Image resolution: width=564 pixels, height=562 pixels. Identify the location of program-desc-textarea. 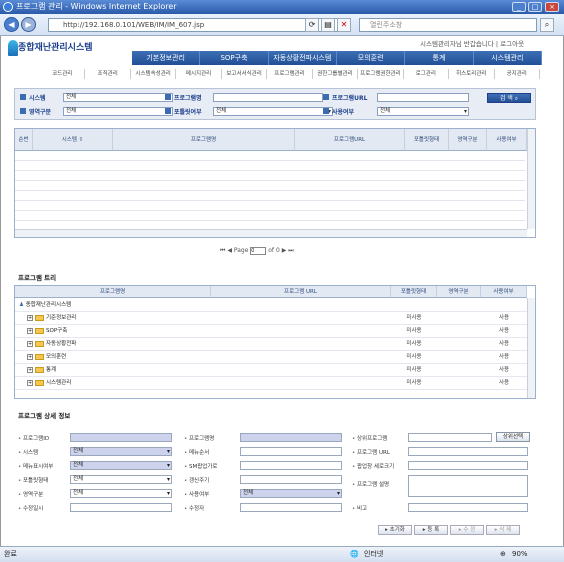
(468, 486).